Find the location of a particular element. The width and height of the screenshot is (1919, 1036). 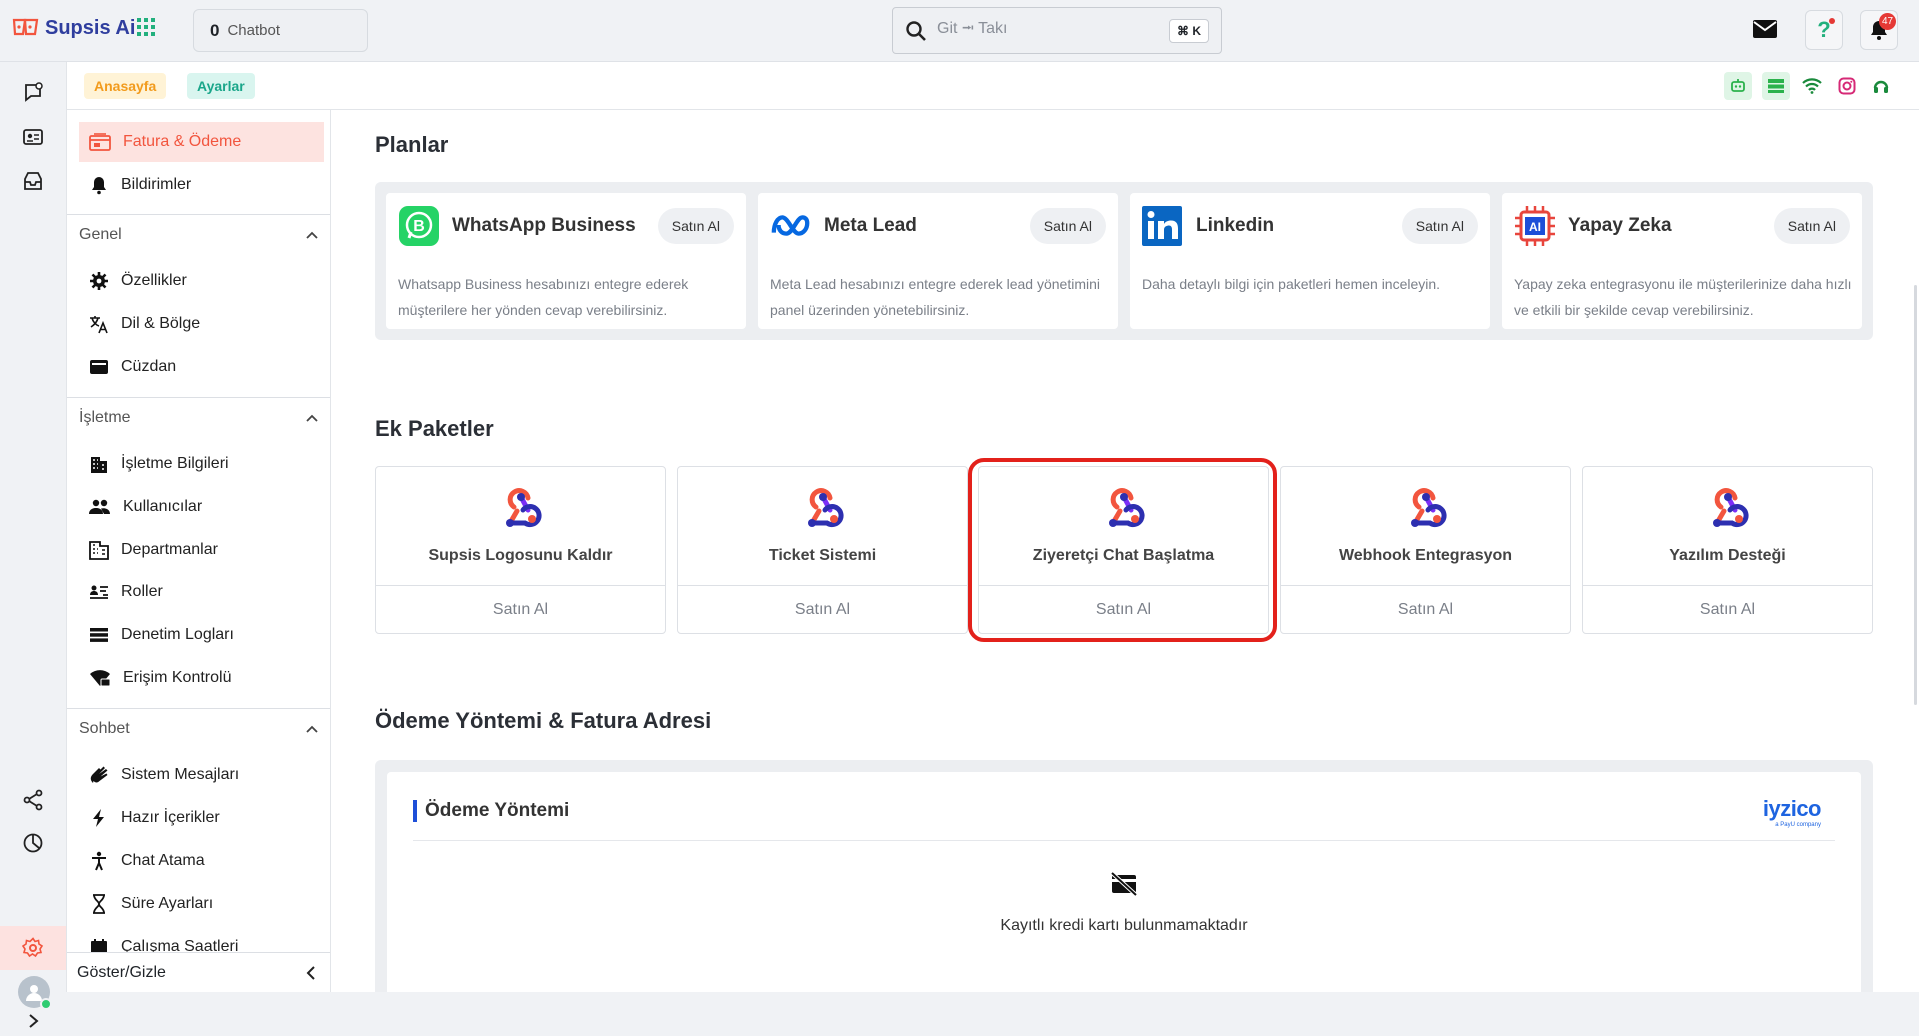

app-name: Supsis Ai is located at coordinates (90, 27).